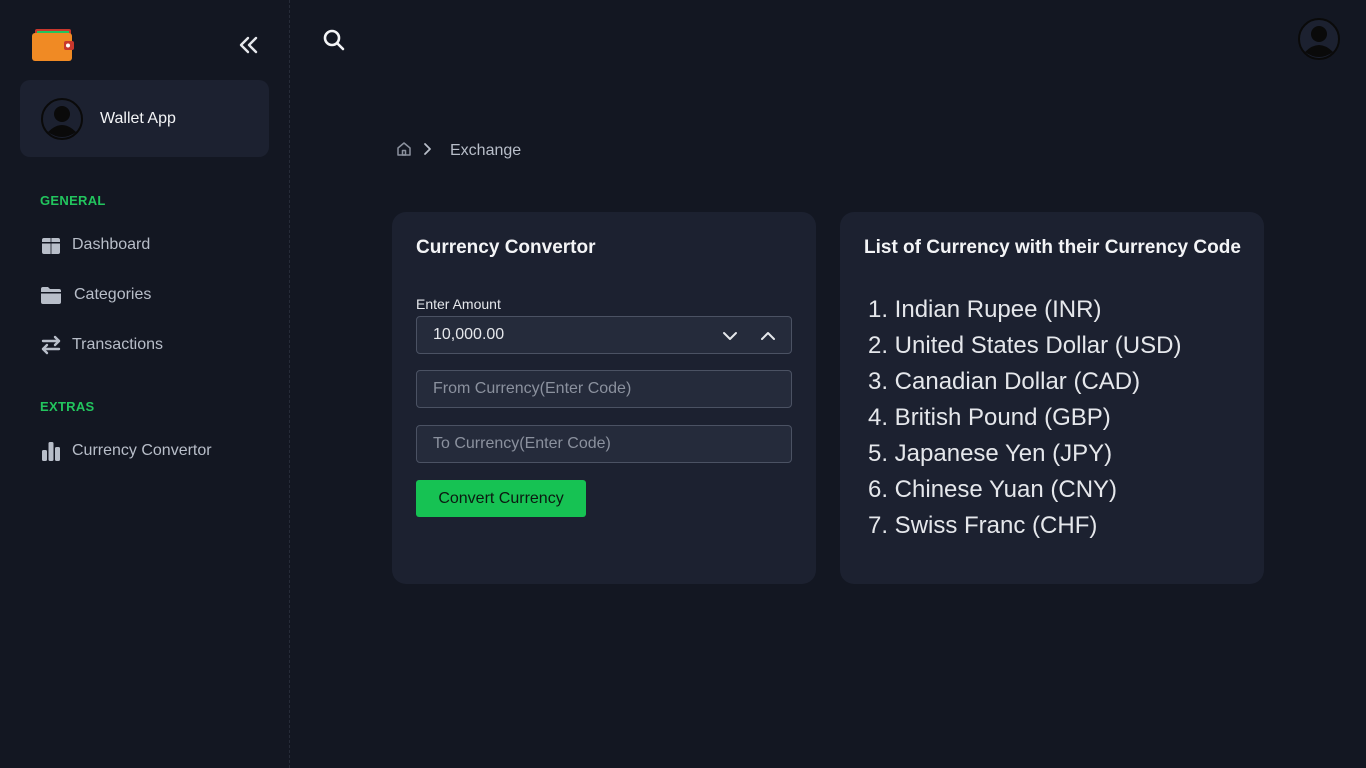 This screenshot has height=768, width=1366. Describe the element at coordinates (142, 450) in the screenshot. I see `sidebar-item-label: Currency Convertor` at that location.